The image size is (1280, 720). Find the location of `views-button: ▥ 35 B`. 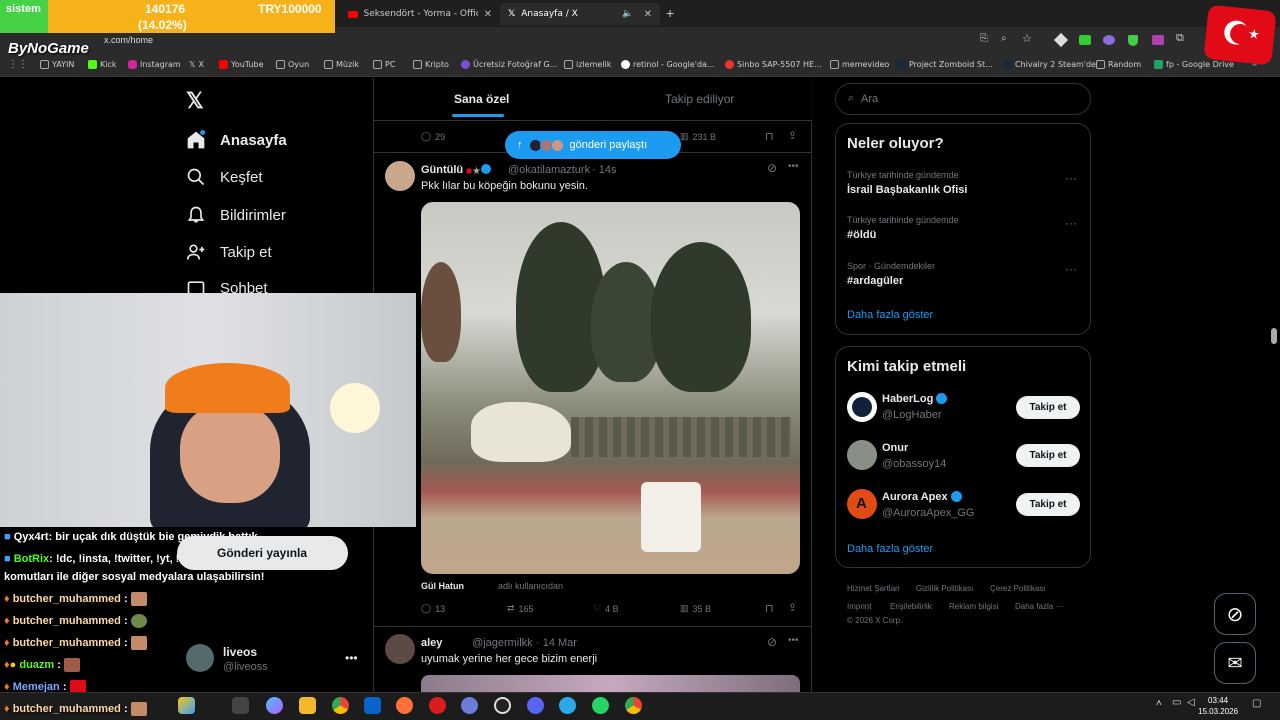

views-button: ▥ 35 B is located at coordinates (695, 608).